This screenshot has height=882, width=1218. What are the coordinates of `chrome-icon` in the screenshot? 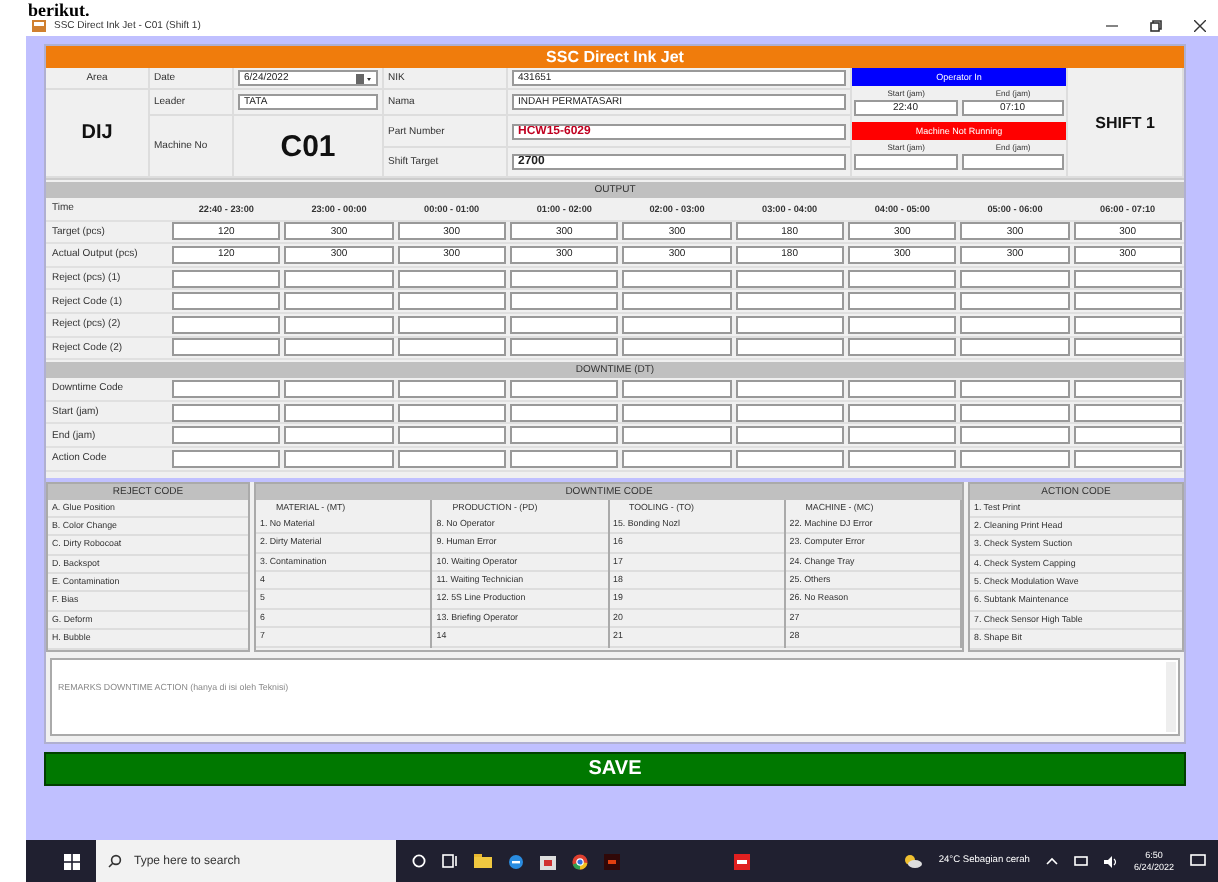 It's located at (580, 861).